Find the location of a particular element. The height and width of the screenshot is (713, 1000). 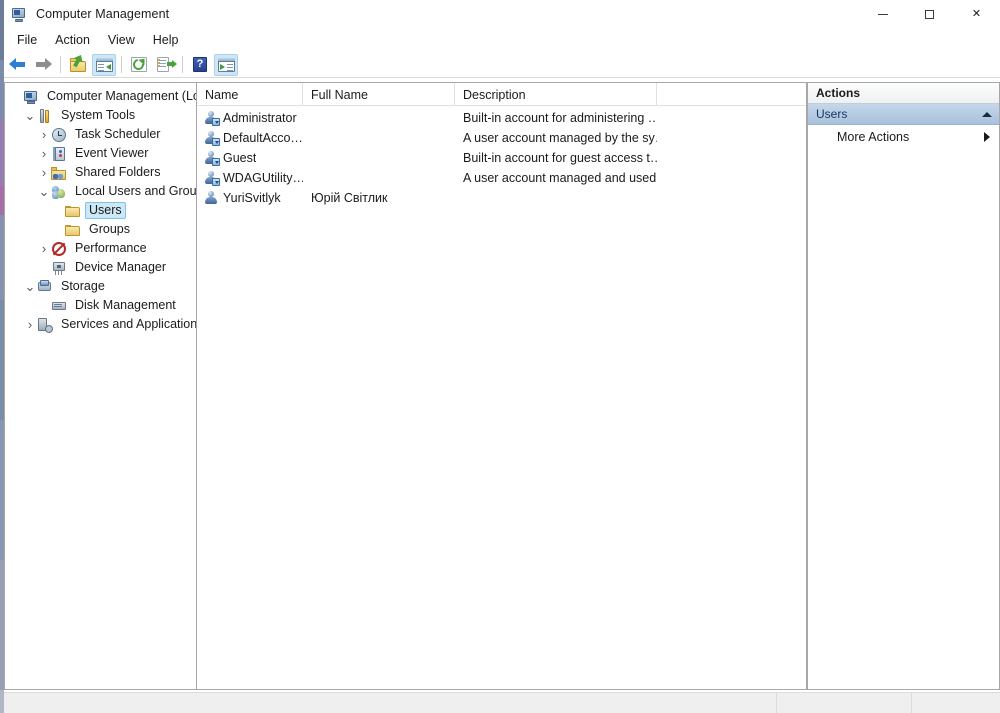

user-disabled-icon is located at coordinates (212, 138).